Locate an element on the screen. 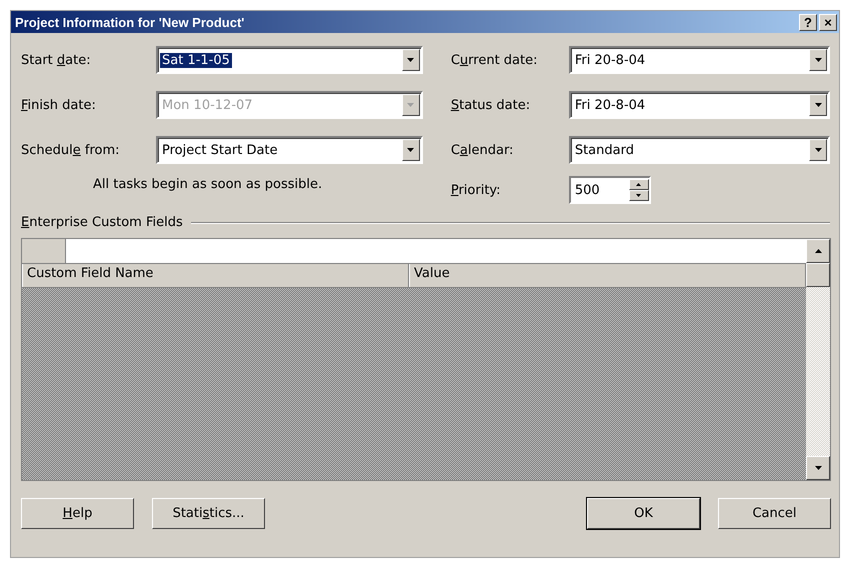 The width and height of the screenshot is (848, 566). column-header: Custom Field Name is located at coordinates (215, 275).